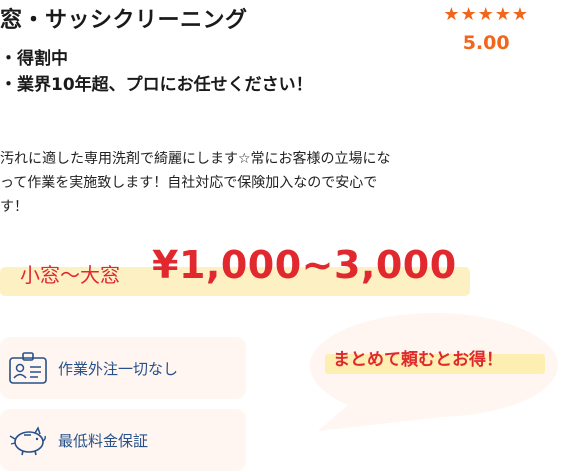 This screenshot has width=561, height=472. I want to click on badge-lowest-price: 最低料金保証, so click(123, 440).